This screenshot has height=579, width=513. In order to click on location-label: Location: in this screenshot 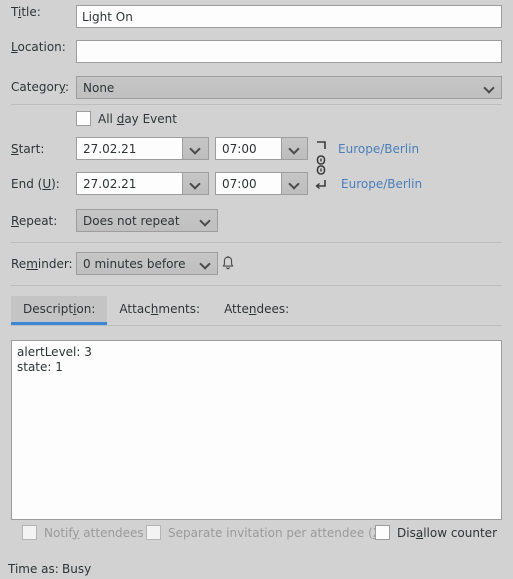, I will do `click(38, 47)`.